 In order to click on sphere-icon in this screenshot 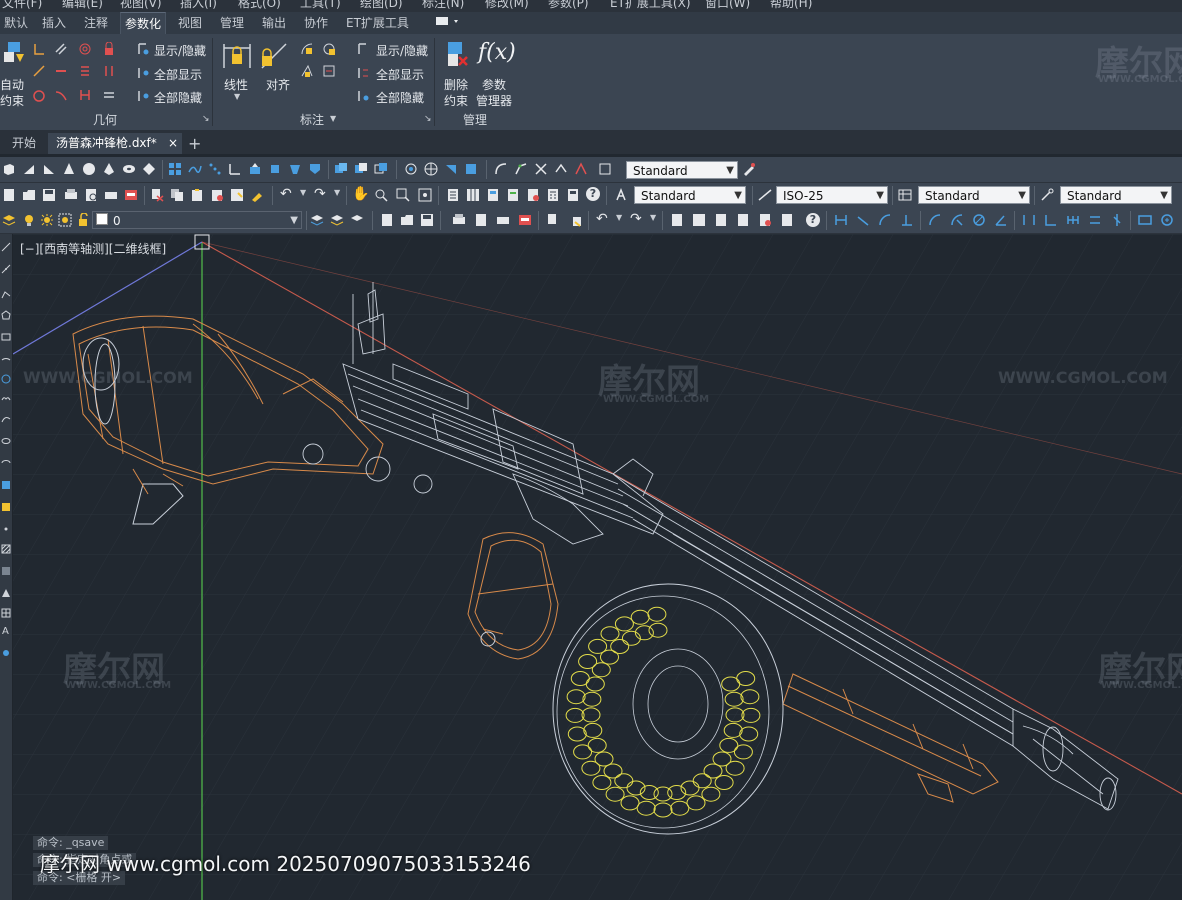, I will do `click(89, 169)`.